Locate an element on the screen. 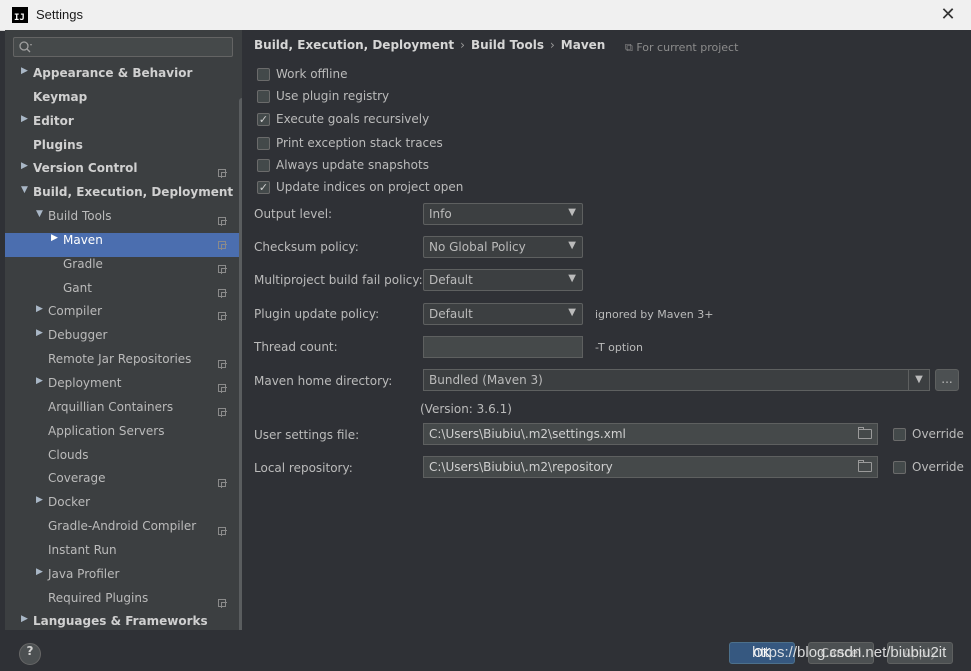  sidebar-item: ▼ Build Tools is located at coordinates (123, 221).